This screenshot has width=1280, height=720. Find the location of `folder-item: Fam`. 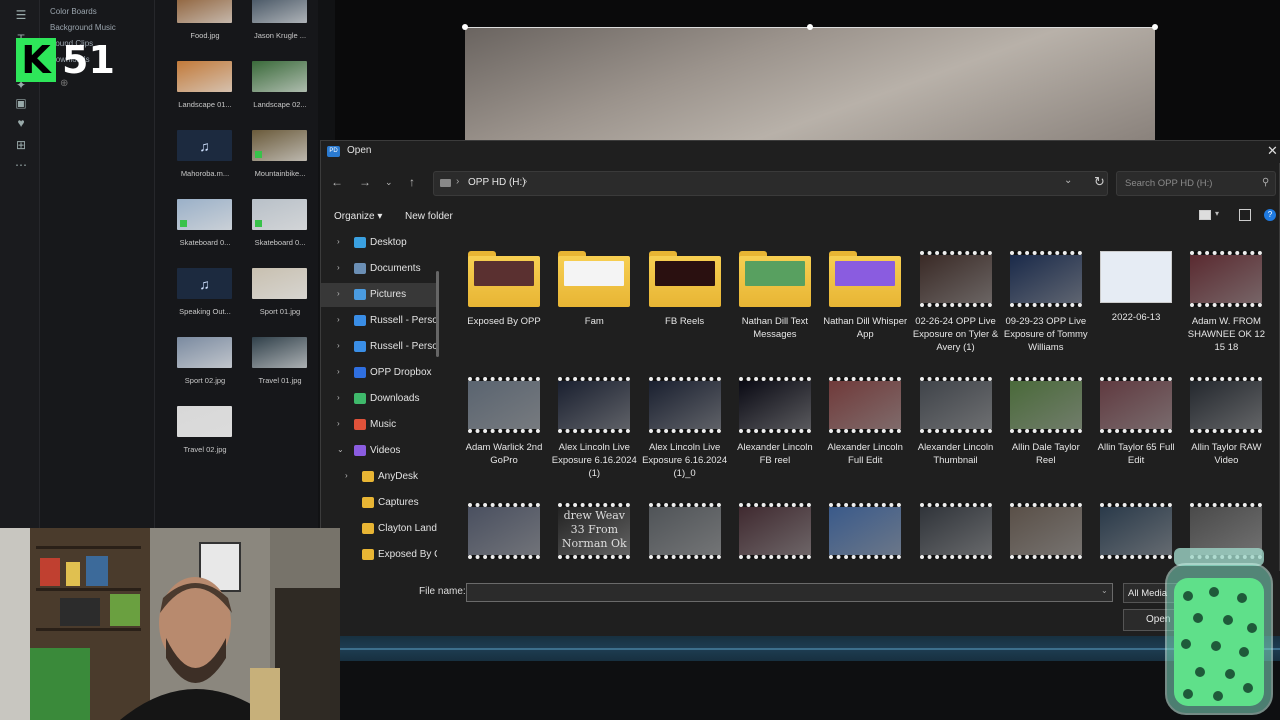

folder-item: Fam is located at coordinates (594, 289).